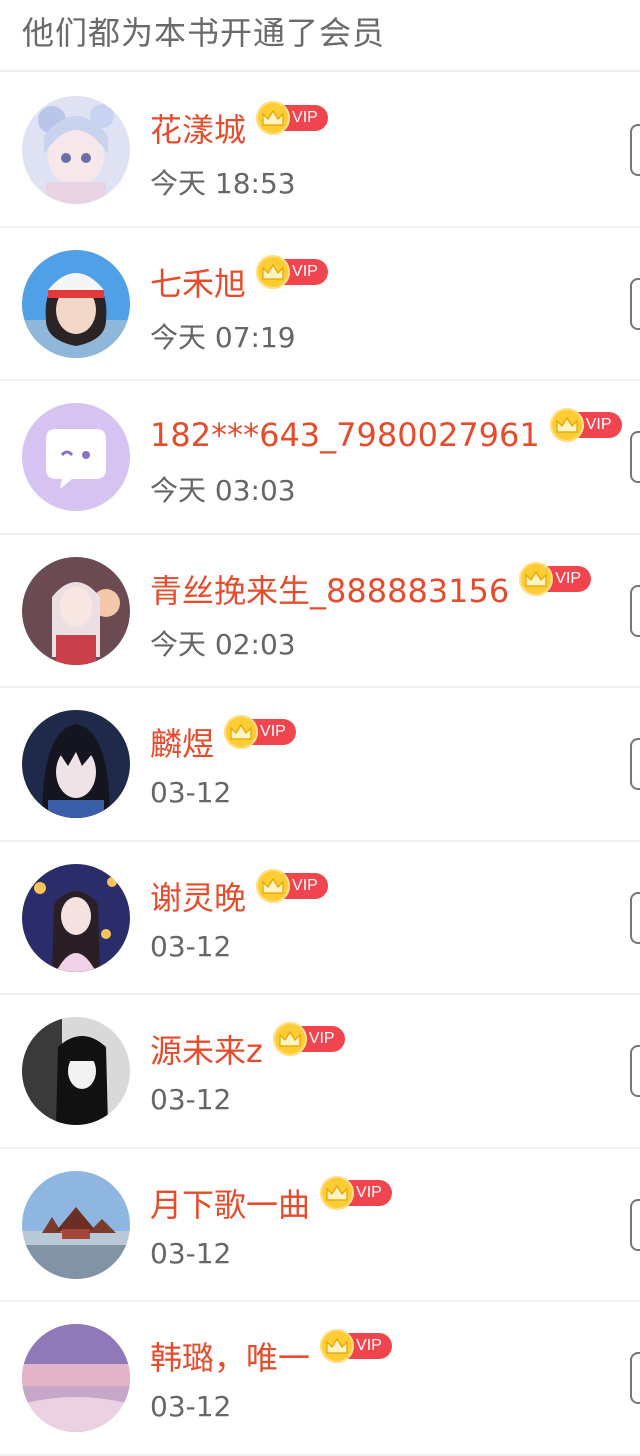 The image size is (640, 1456). I want to click on member-name: 花漾城, so click(198, 128).